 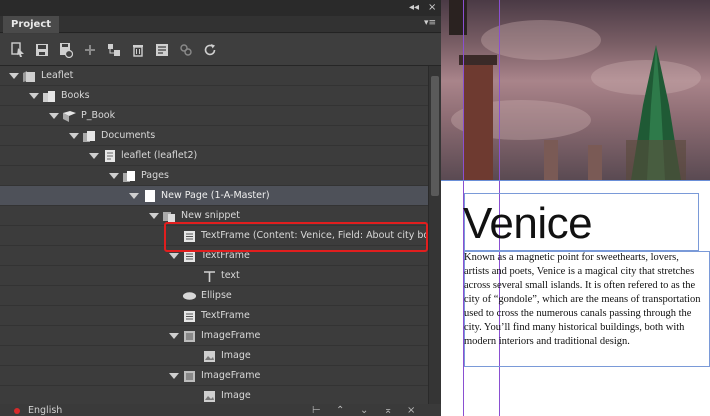 What do you see at coordinates (89, 136) in the screenshot?
I see `documents-icon` at bounding box center [89, 136].